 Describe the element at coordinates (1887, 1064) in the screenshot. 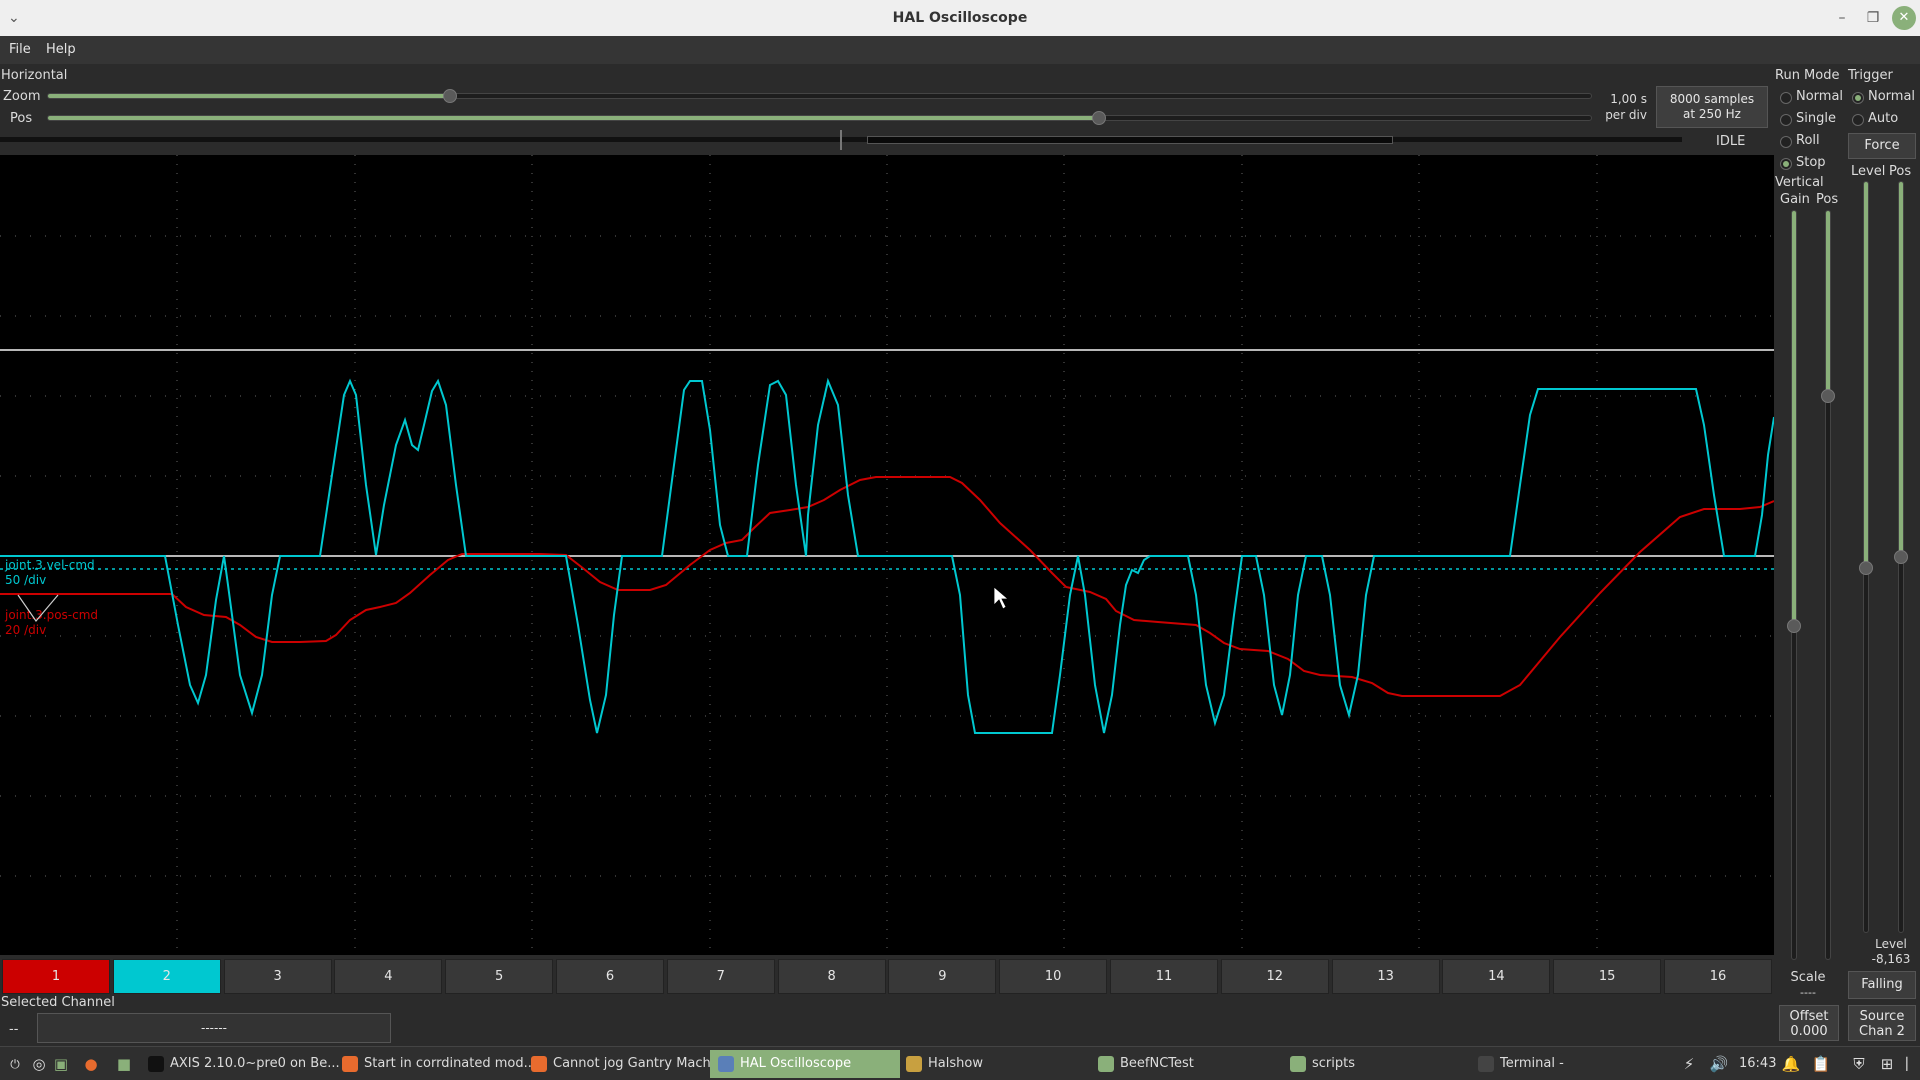

I see `network-icon: ⊞` at that location.